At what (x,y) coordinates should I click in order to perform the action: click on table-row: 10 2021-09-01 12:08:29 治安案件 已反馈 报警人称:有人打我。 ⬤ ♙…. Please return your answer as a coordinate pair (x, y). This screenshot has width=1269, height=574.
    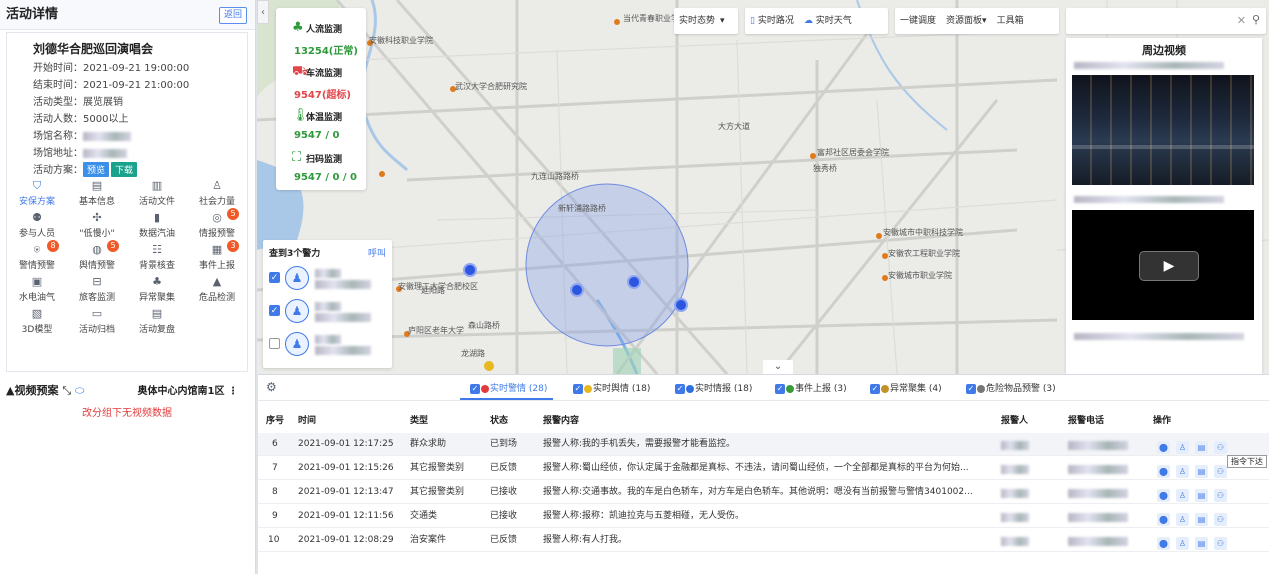
    Looking at the image, I should click on (763, 540).